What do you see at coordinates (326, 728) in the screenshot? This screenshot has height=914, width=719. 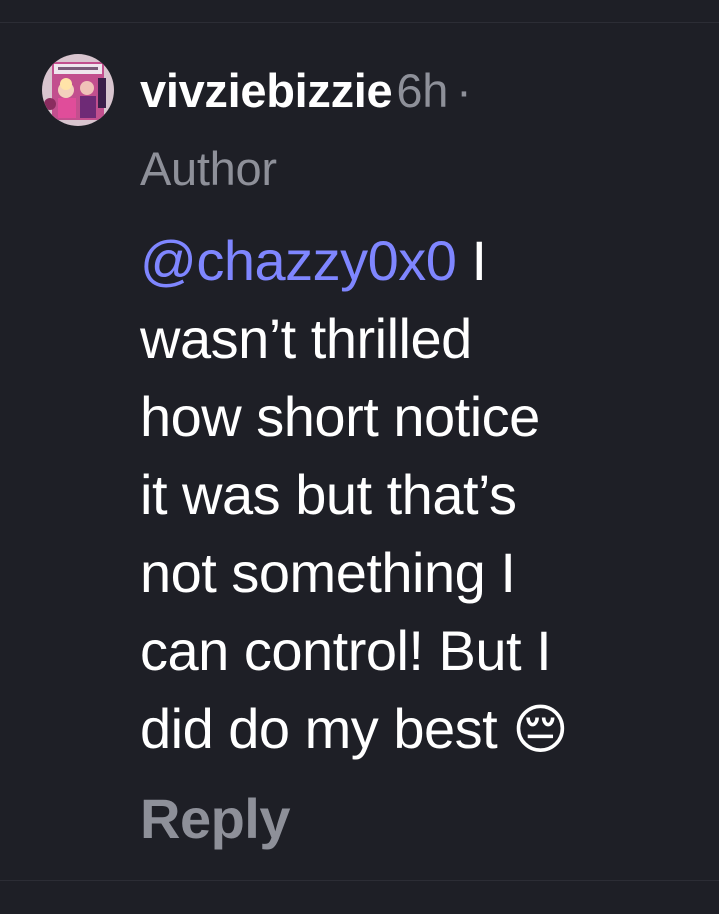 I see `comment-line-text: did do my best` at bounding box center [326, 728].